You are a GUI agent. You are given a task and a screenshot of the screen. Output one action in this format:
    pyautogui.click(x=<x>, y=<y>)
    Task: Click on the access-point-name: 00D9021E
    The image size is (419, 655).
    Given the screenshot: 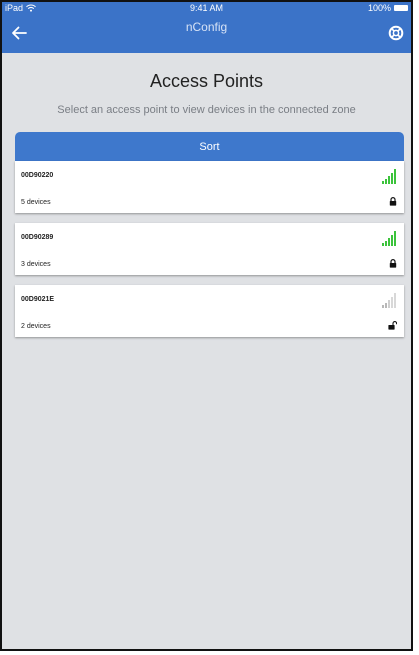 What is the action you would take?
    pyautogui.click(x=38, y=299)
    